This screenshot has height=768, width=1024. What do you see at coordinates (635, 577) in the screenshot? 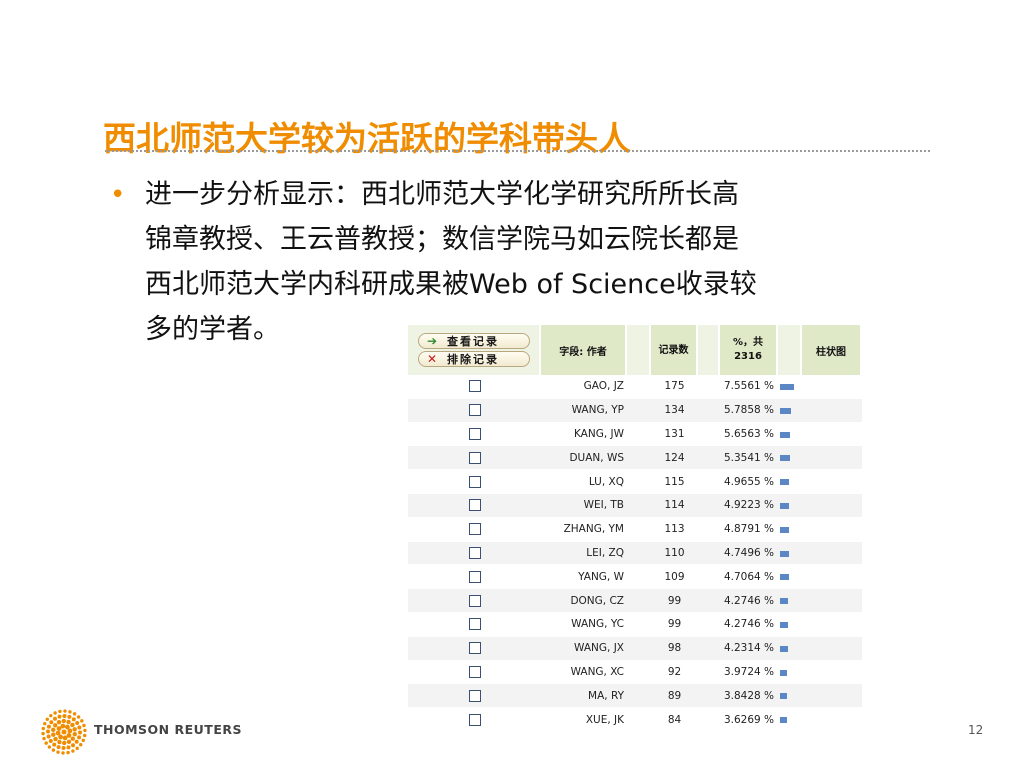
I see `table-row: YANG, W 109 4.7064 %` at bounding box center [635, 577].